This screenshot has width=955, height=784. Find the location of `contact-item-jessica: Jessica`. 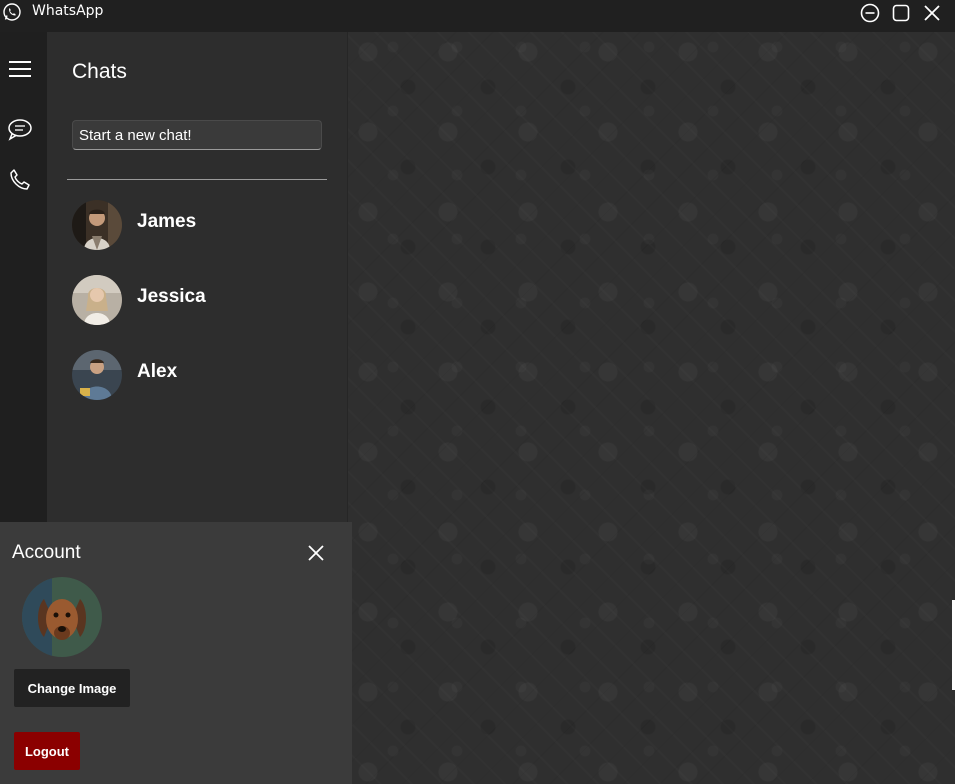

contact-item-jessica: Jessica is located at coordinates (207, 300).